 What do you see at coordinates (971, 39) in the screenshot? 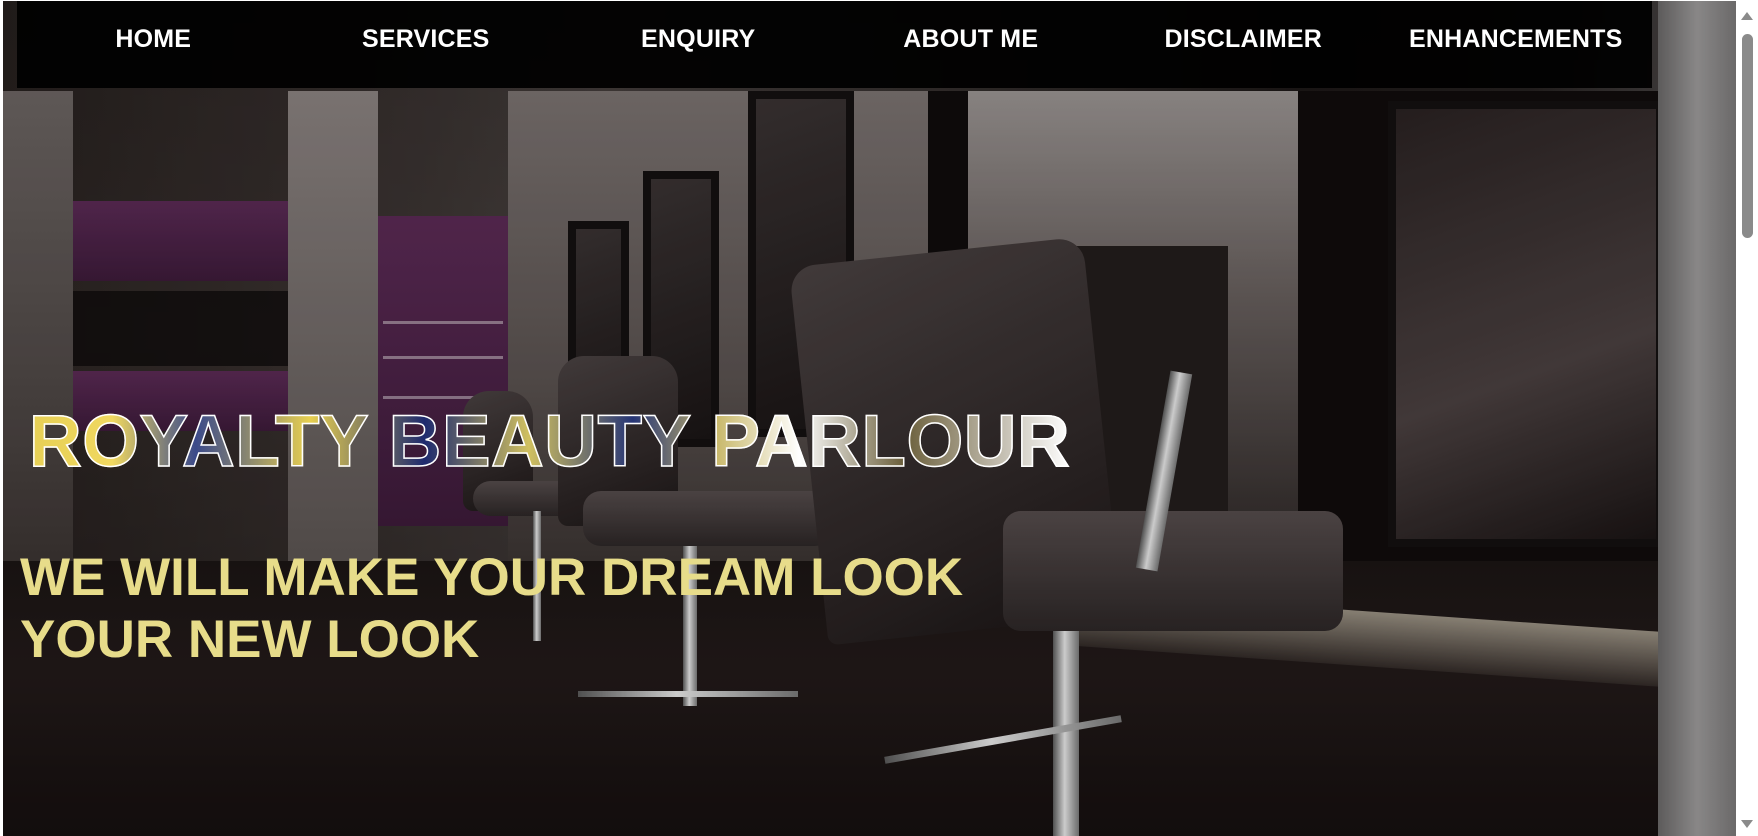
I see `nav-about-me-link: ABOUT ME` at bounding box center [971, 39].